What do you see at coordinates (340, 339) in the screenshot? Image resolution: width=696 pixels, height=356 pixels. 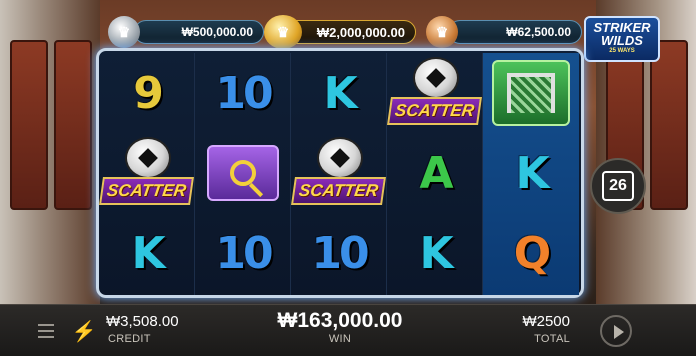 I see `win-label: WIN` at bounding box center [340, 339].